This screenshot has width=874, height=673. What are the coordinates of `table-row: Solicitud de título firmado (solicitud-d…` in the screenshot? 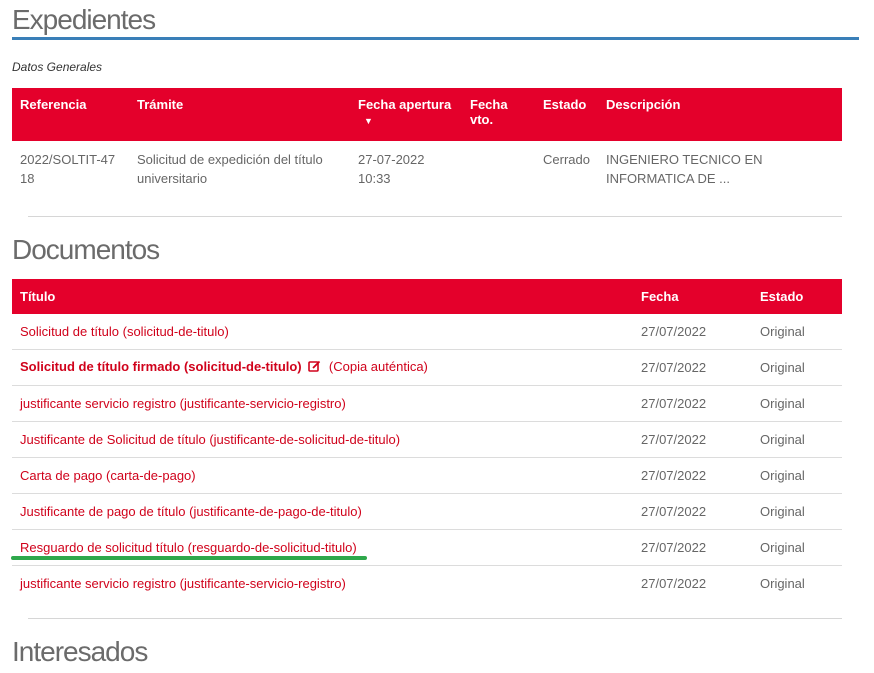 It's located at (427, 367).